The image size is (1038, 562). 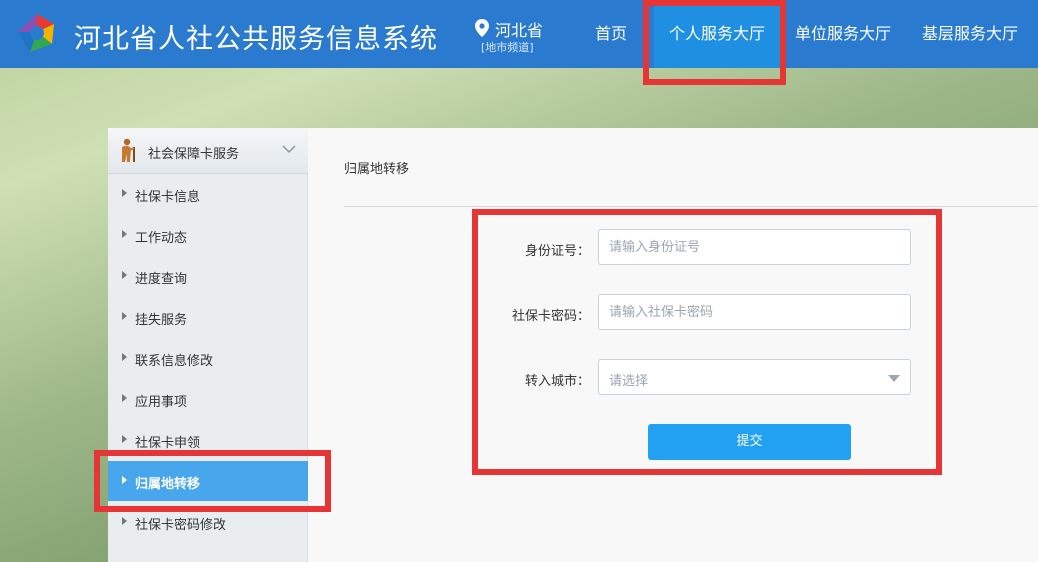 I want to click on nav-home: 首页, so click(x=611, y=34).